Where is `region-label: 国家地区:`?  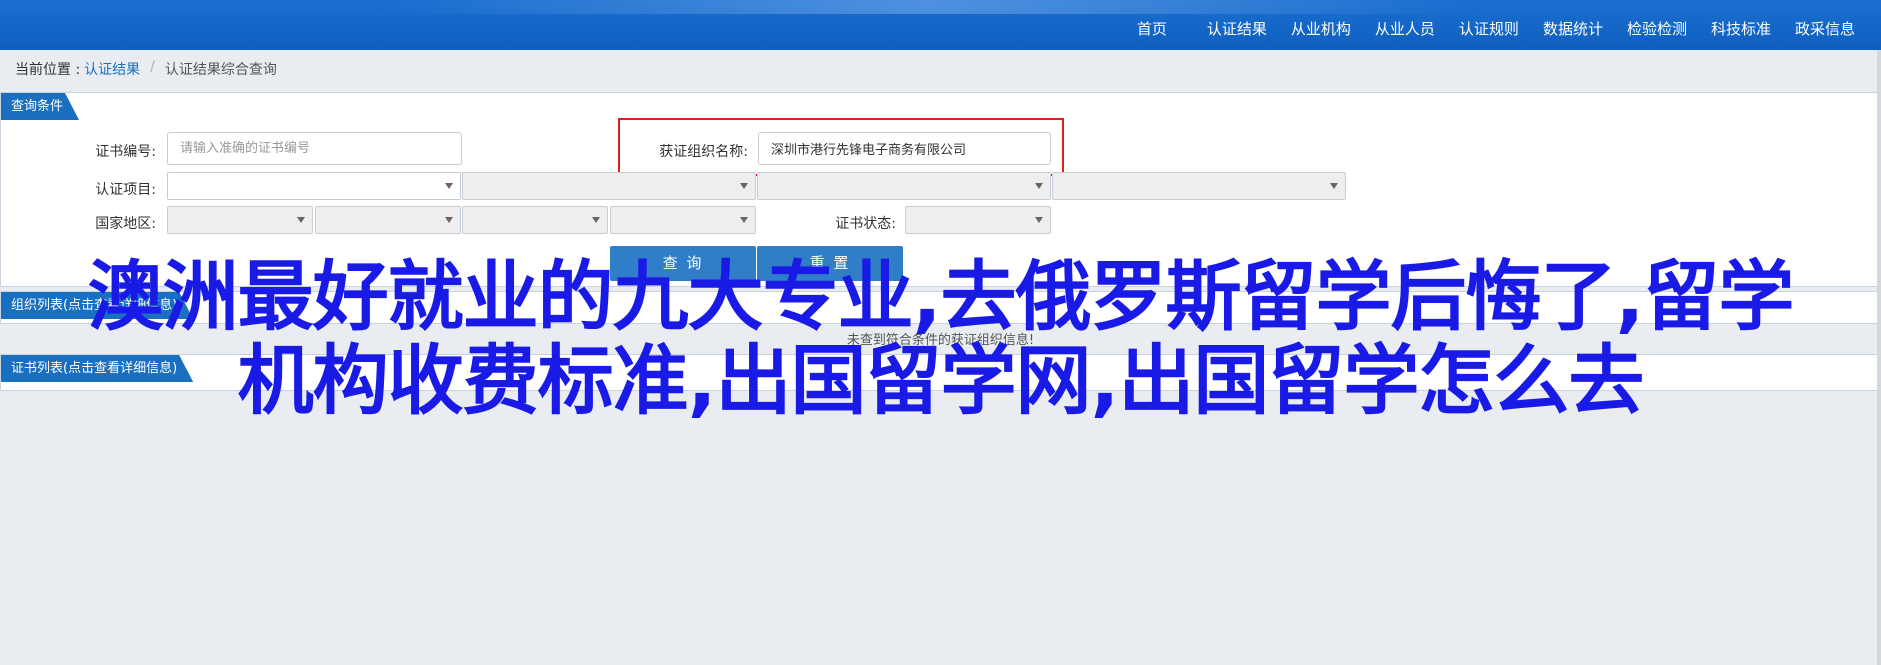 region-label: 国家地区: is located at coordinates (125, 224).